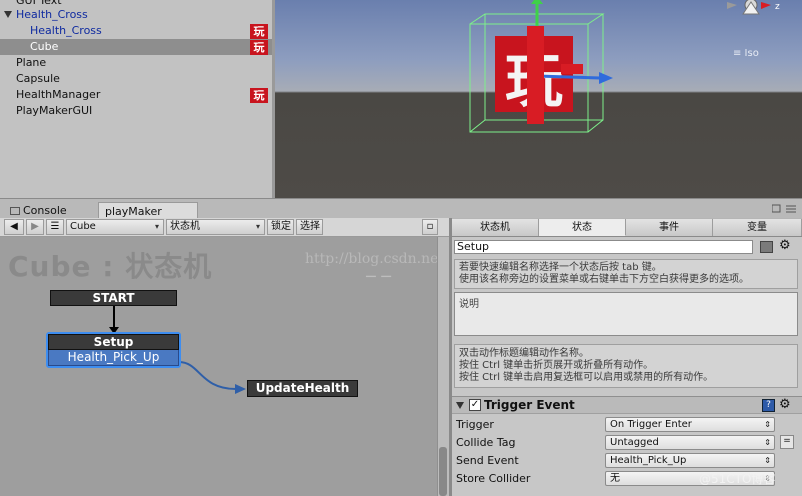 The height and width of the screenshot is (496, 802). I want to click on state-description-field: 说明, so click(626, 314).